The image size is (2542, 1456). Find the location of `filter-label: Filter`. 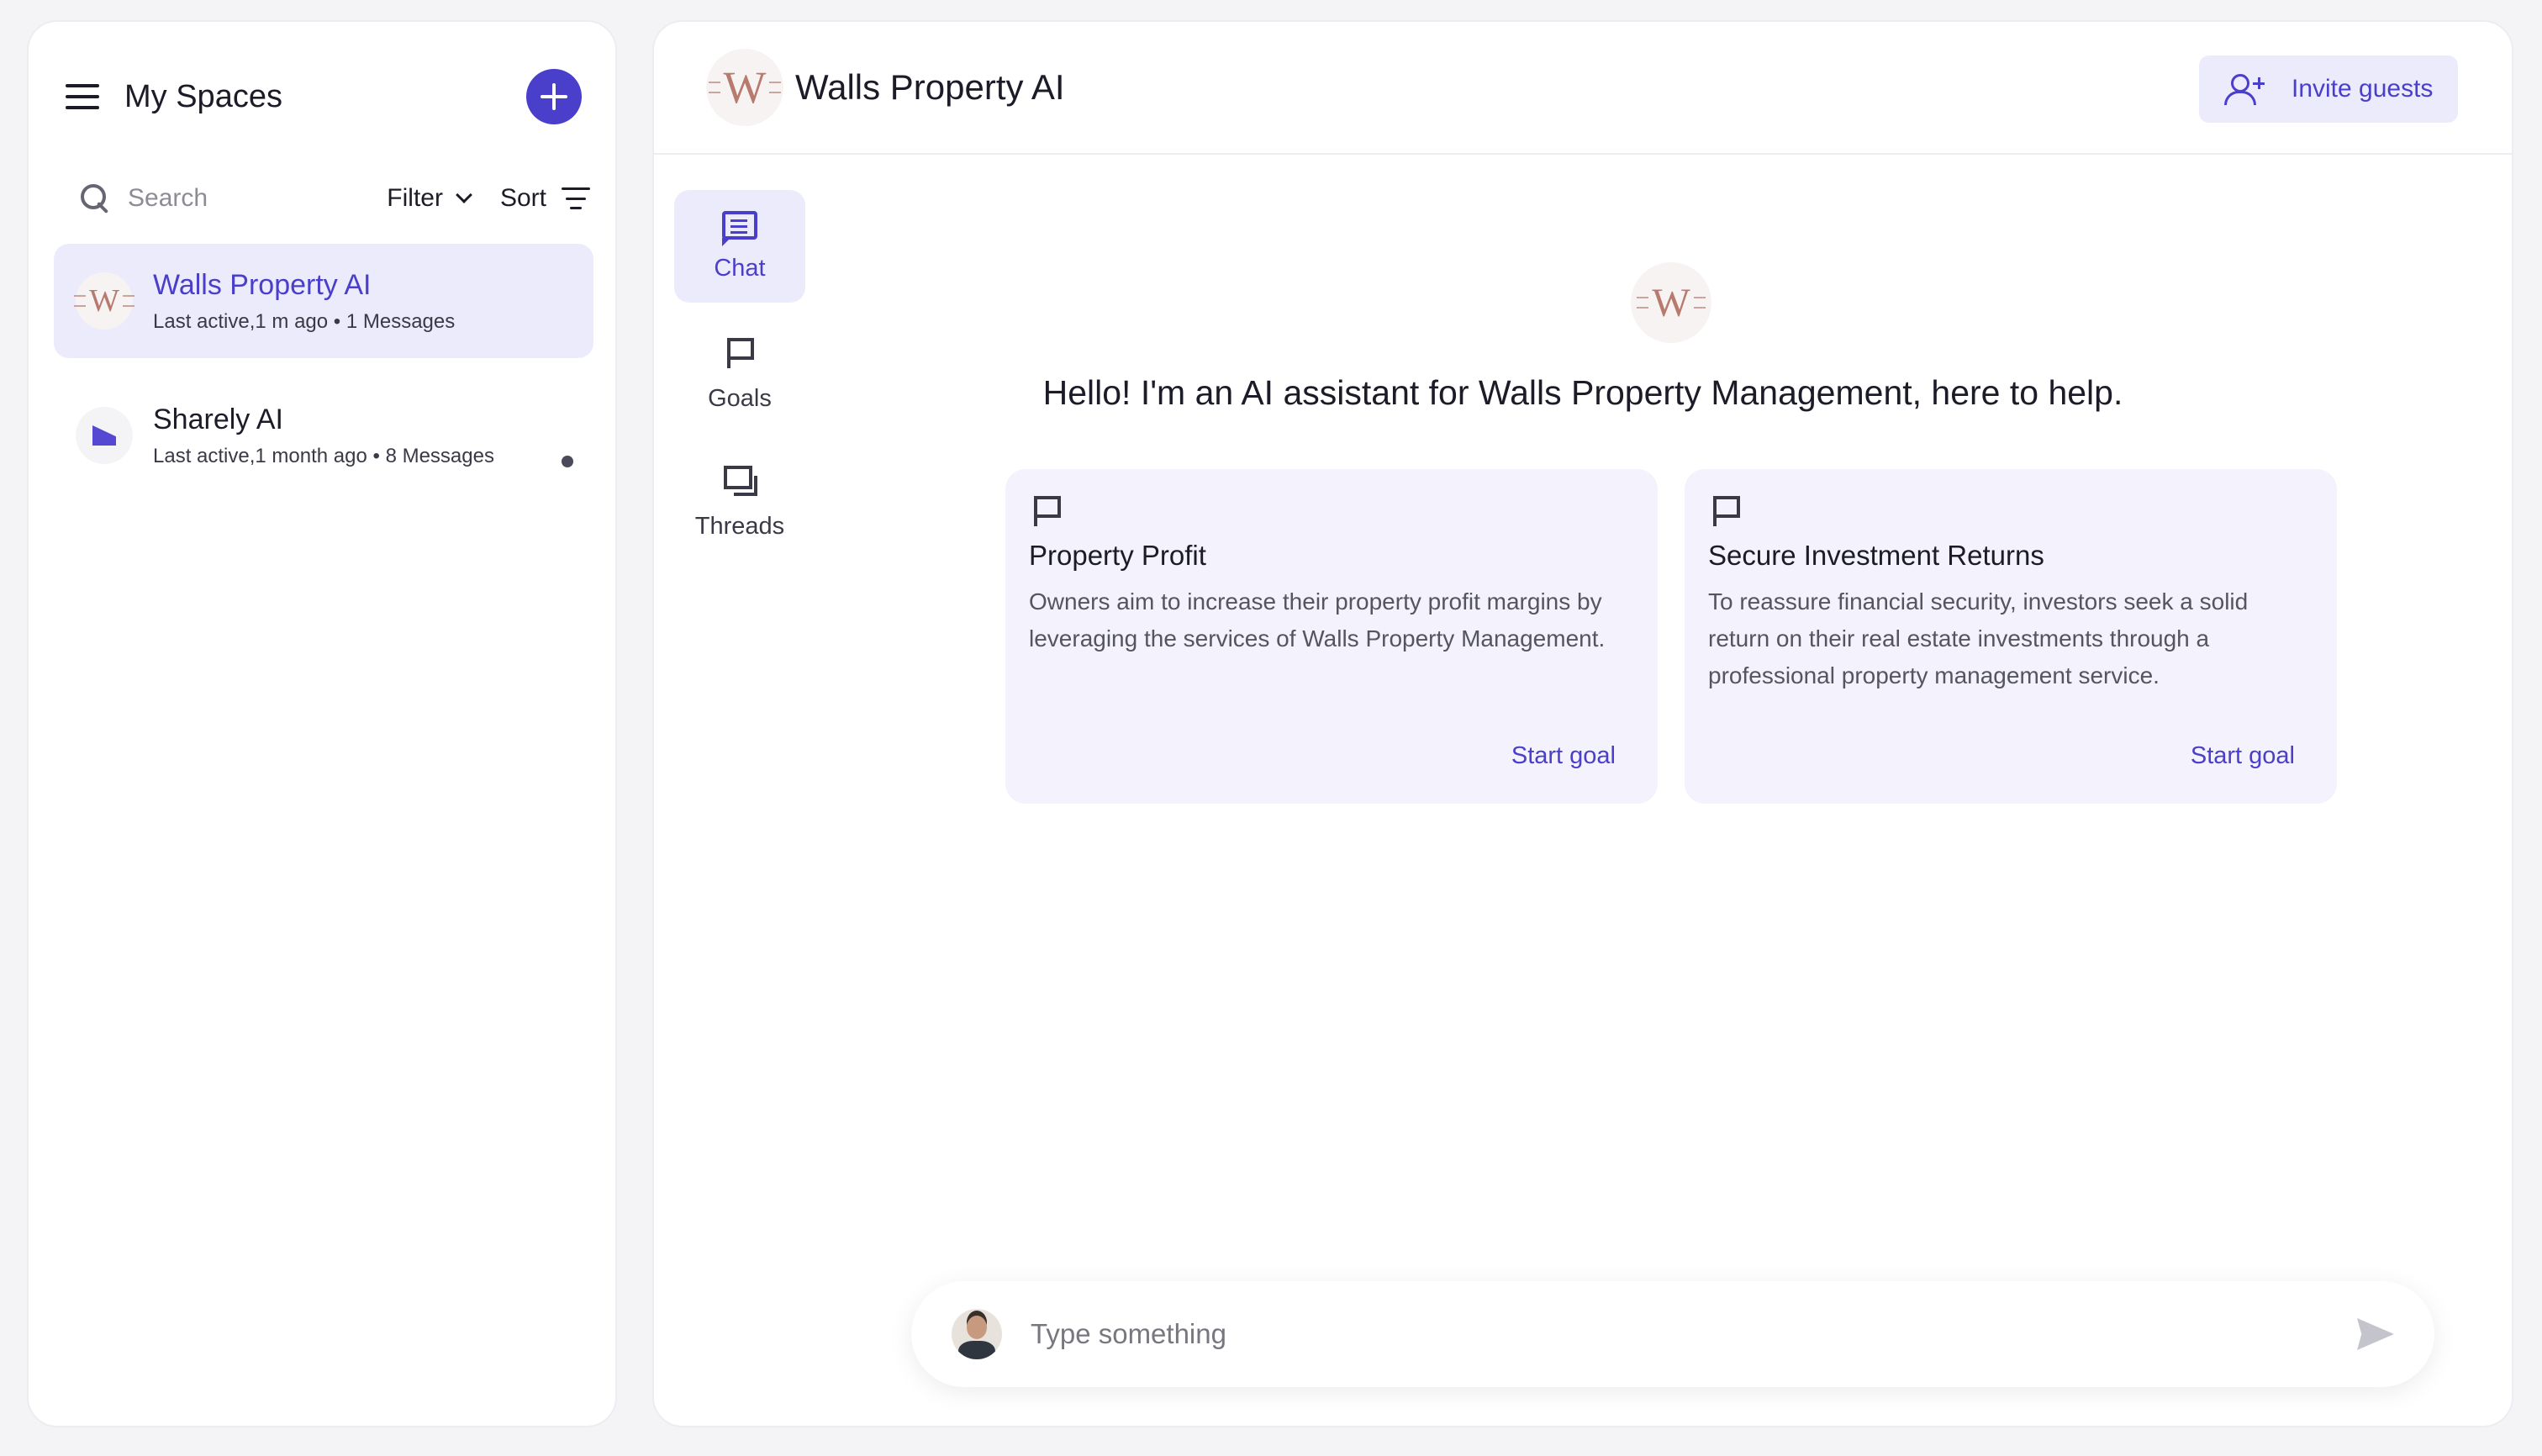

filter-label: Filter is located at coordinates (415, 198).